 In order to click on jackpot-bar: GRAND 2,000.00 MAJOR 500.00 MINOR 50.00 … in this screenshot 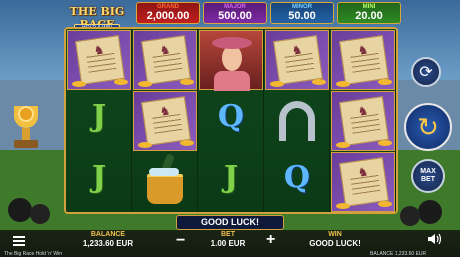, I will do `click(268, 13)`.